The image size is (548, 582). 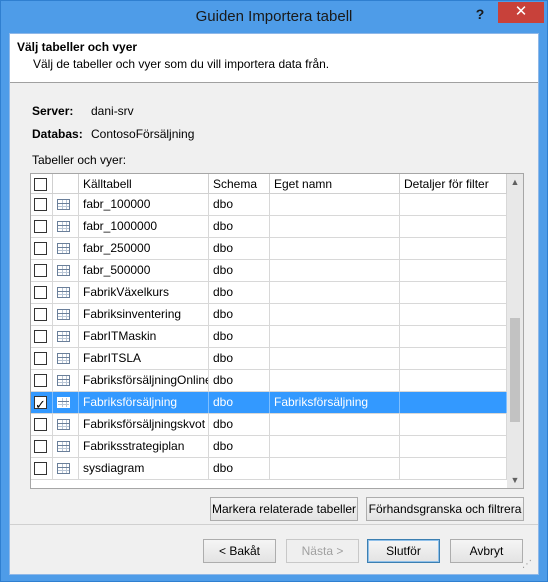 What do you see at coordinates (79, 160) in the screenshot?
I see `tables-list-label: Tabeller och vyer:` at bounding box center [79, 160].